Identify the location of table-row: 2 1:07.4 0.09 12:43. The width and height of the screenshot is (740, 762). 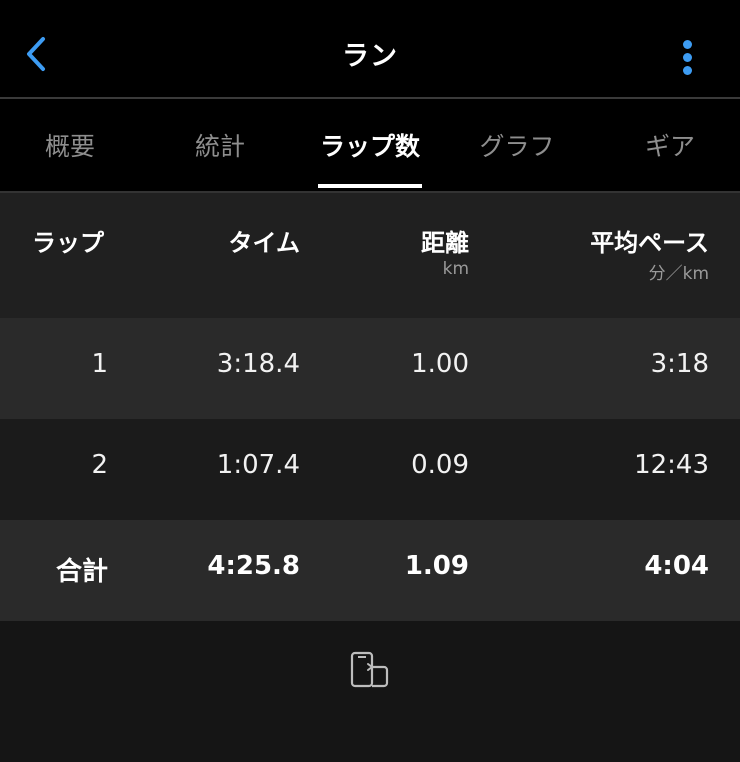
(370, 469).